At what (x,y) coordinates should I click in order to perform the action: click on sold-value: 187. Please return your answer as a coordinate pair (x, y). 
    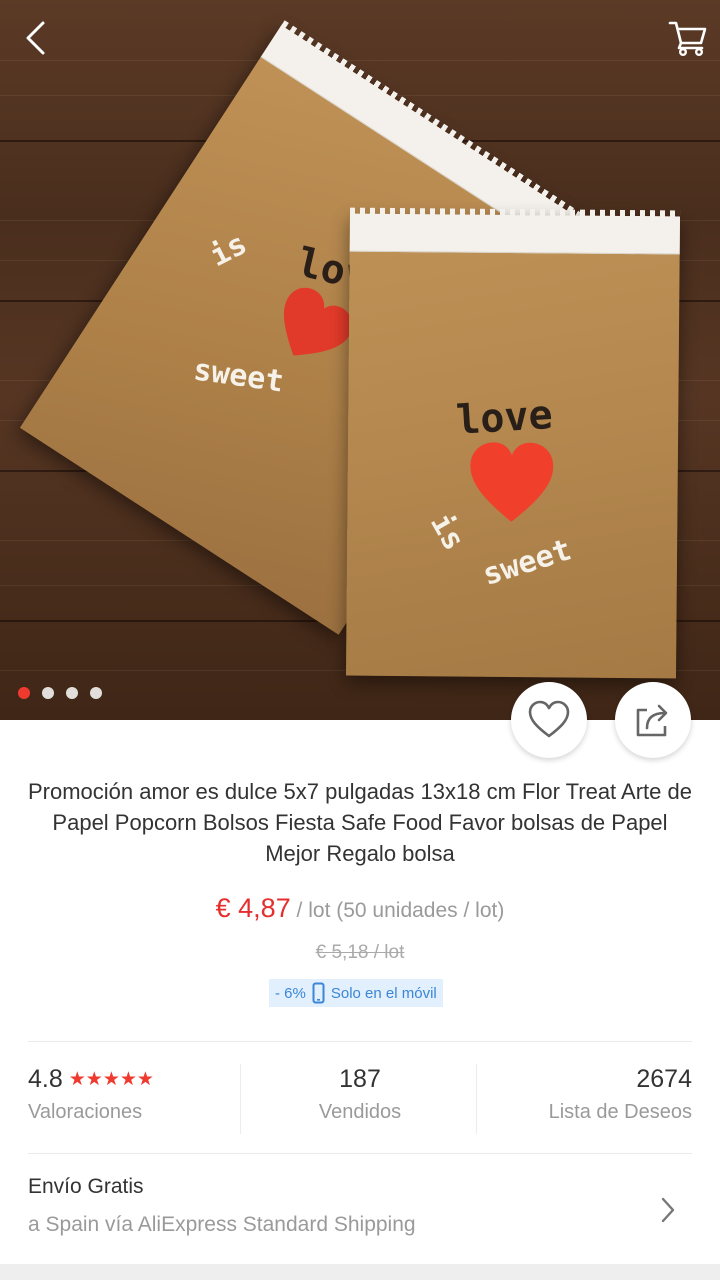
    Looking at the image, I should click on (360, 1079).